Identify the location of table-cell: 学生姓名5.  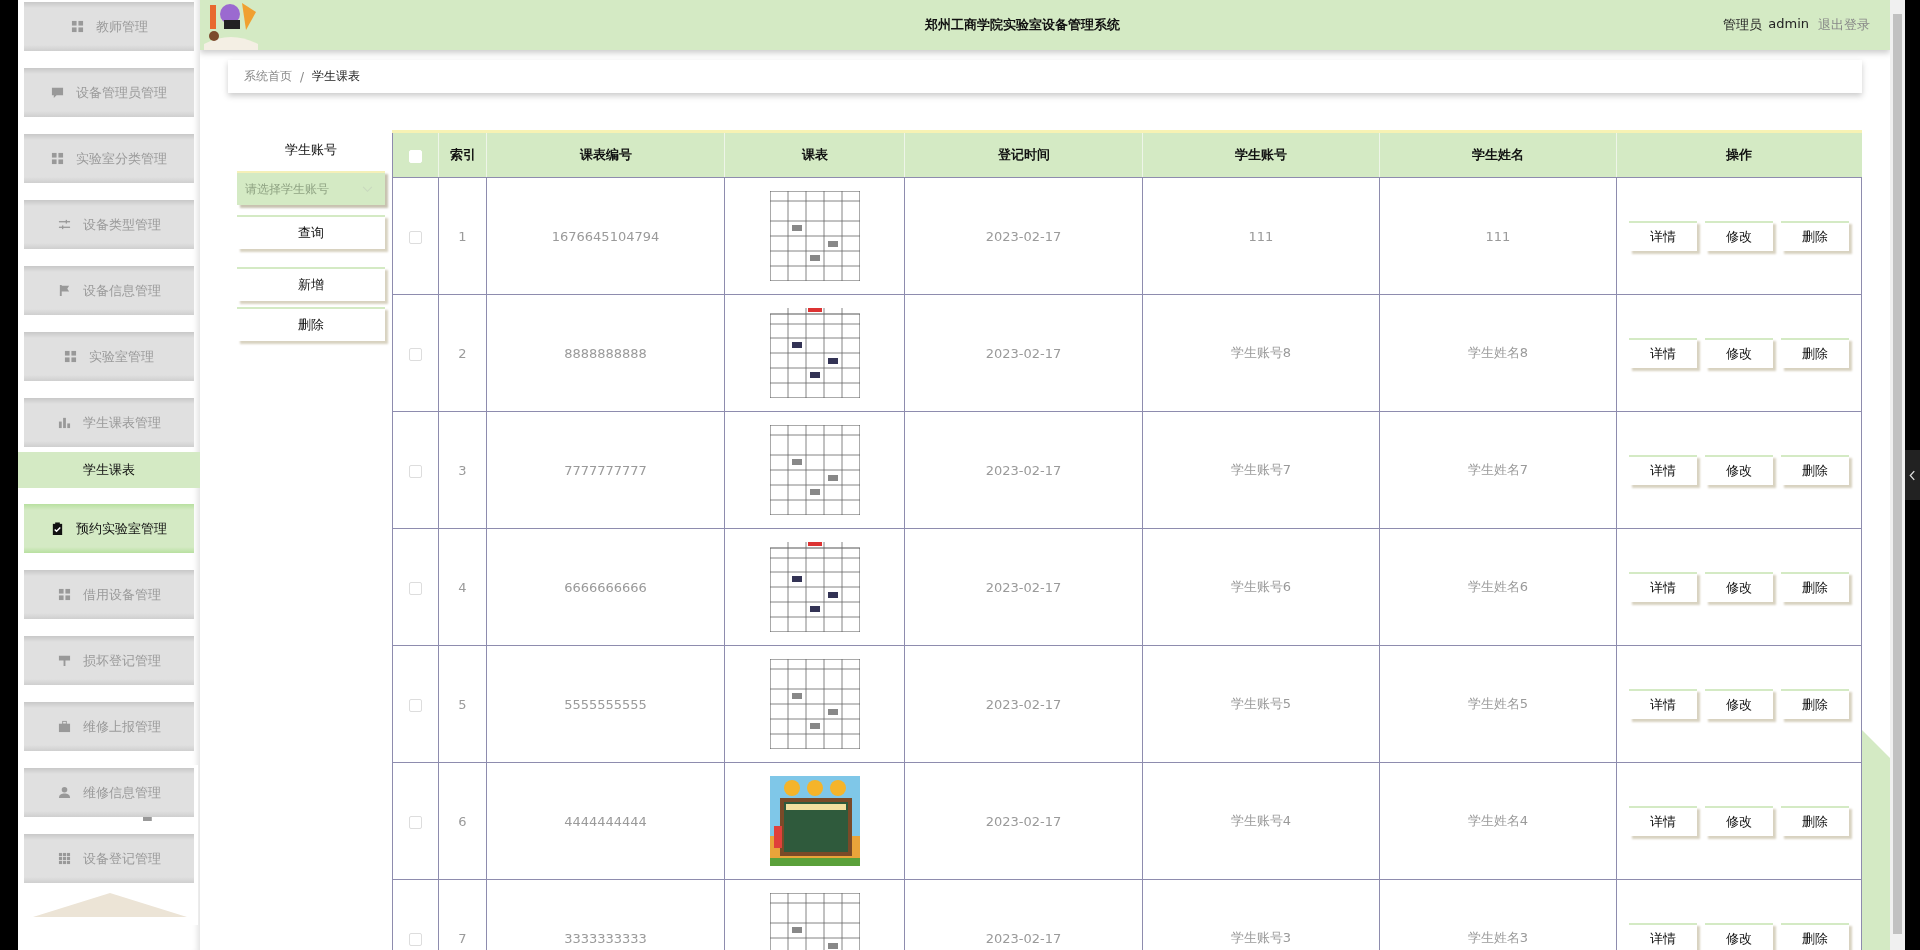
(1498, 704).